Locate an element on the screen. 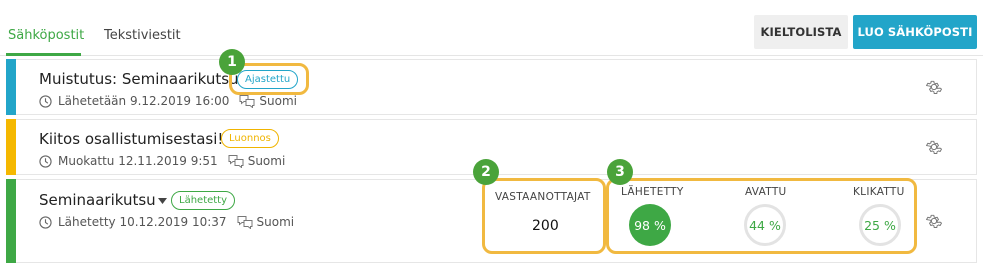  recipients-value: 200 is located at coordinates (545, 226).